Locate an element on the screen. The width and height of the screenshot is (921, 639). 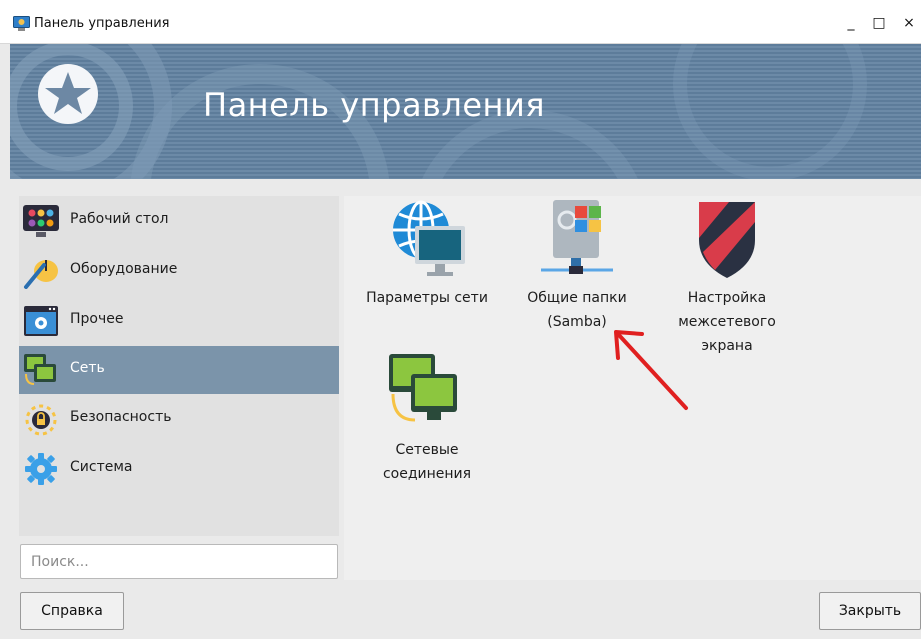
sidebar-item-label: Прочее is located at coordinates (97, 319).